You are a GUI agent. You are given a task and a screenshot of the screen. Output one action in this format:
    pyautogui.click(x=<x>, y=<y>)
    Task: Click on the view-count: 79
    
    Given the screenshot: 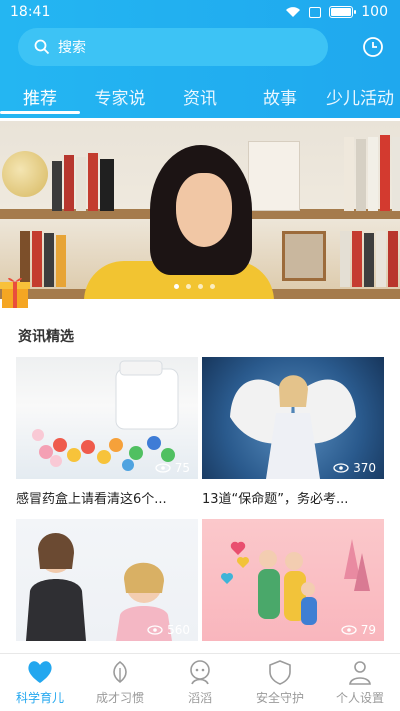 What is the action you would take?
    pyautogui.click(x=358, y=630)
    